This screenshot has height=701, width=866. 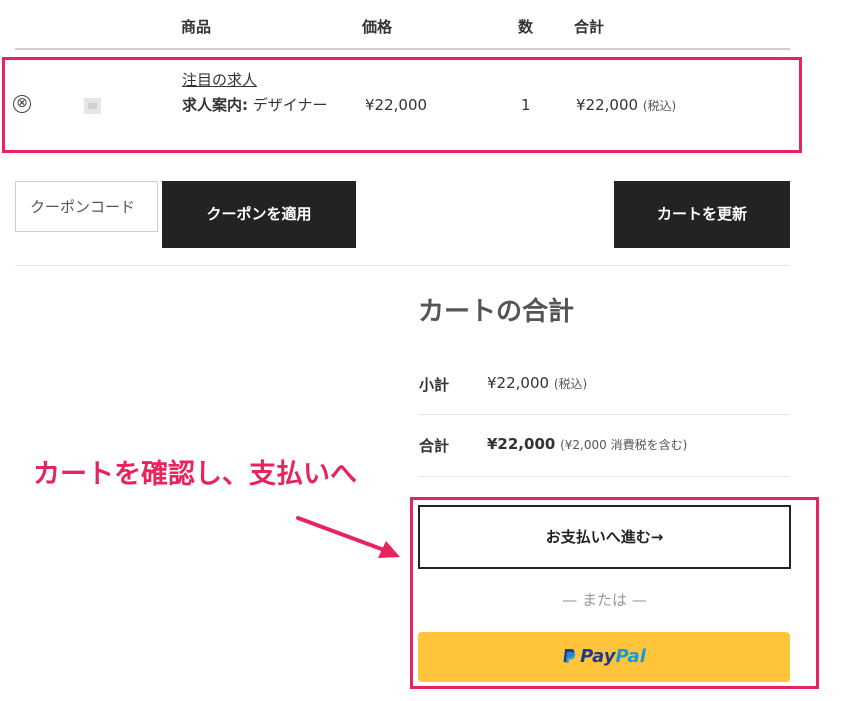 I want to click on product-thumbnail-placeholder-icon, so click(x=92, y=106).